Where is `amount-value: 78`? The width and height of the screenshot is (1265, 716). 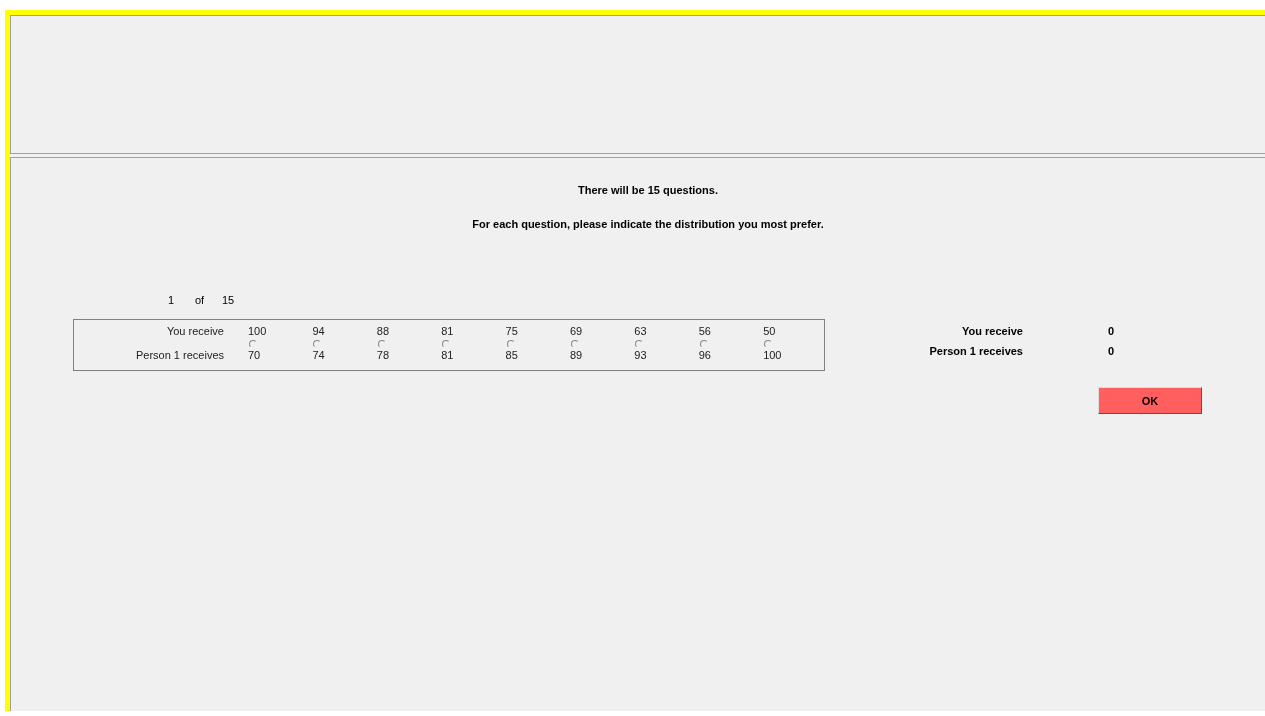 amount-value: 78 is located at coordinates (383, 355).